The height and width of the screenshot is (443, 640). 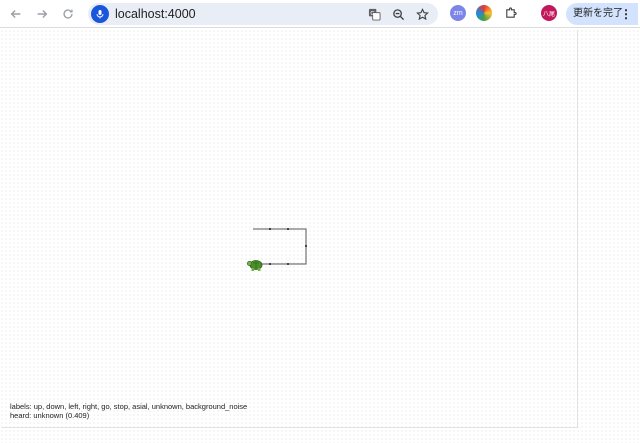 I want to click on turtle-path, so click(x=280, y=246).